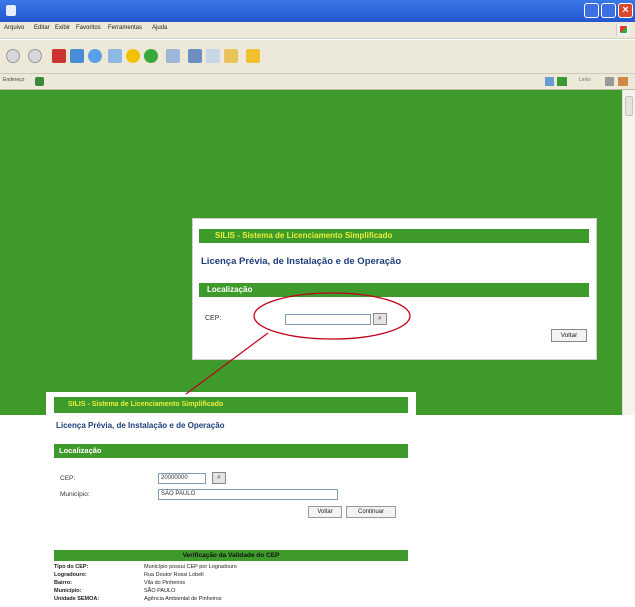  What do you see at coordinates (42, 28) in the screenshot?
I see `menu-editar: Editar` at bounding box center [42, 28].